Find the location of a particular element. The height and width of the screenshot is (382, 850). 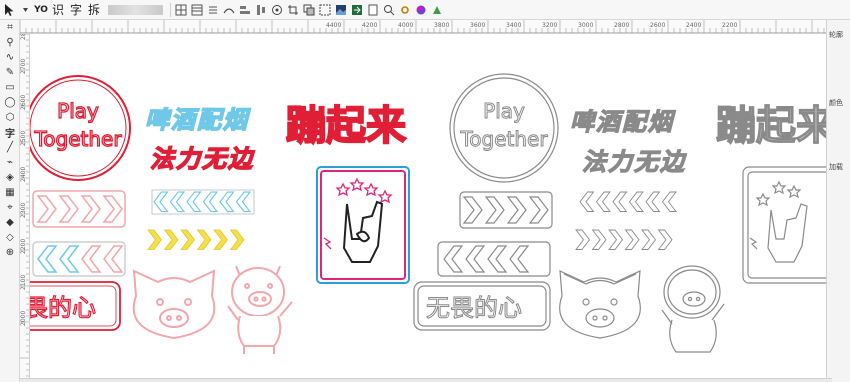

left-toolbox: ⌗ ⚲ ∿ ✎ ▭ ◯ ⬡ 字 ╱ ⌁ ◈ ▦ ⌖ ◆ ◇ ⊕ is located at coordinates (10, 201).